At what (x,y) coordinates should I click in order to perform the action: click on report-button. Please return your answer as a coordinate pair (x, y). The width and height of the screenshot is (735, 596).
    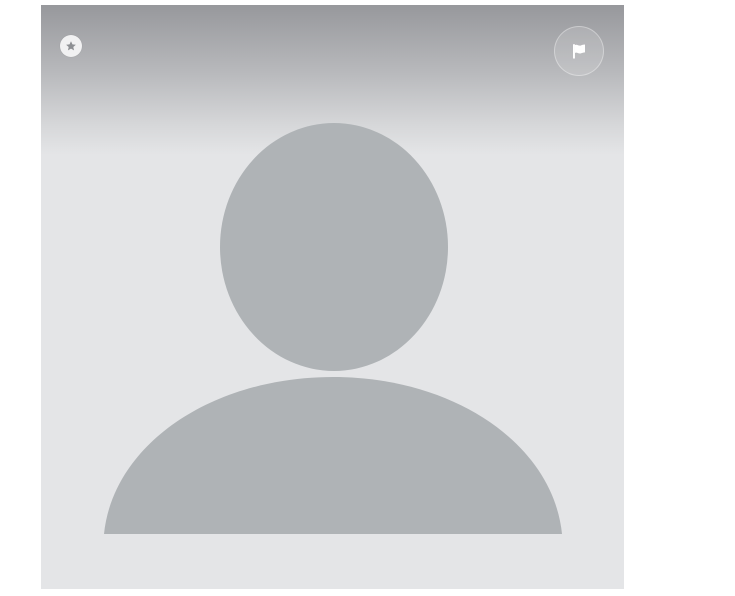
    Looking at the image, I should click on (579, 51).